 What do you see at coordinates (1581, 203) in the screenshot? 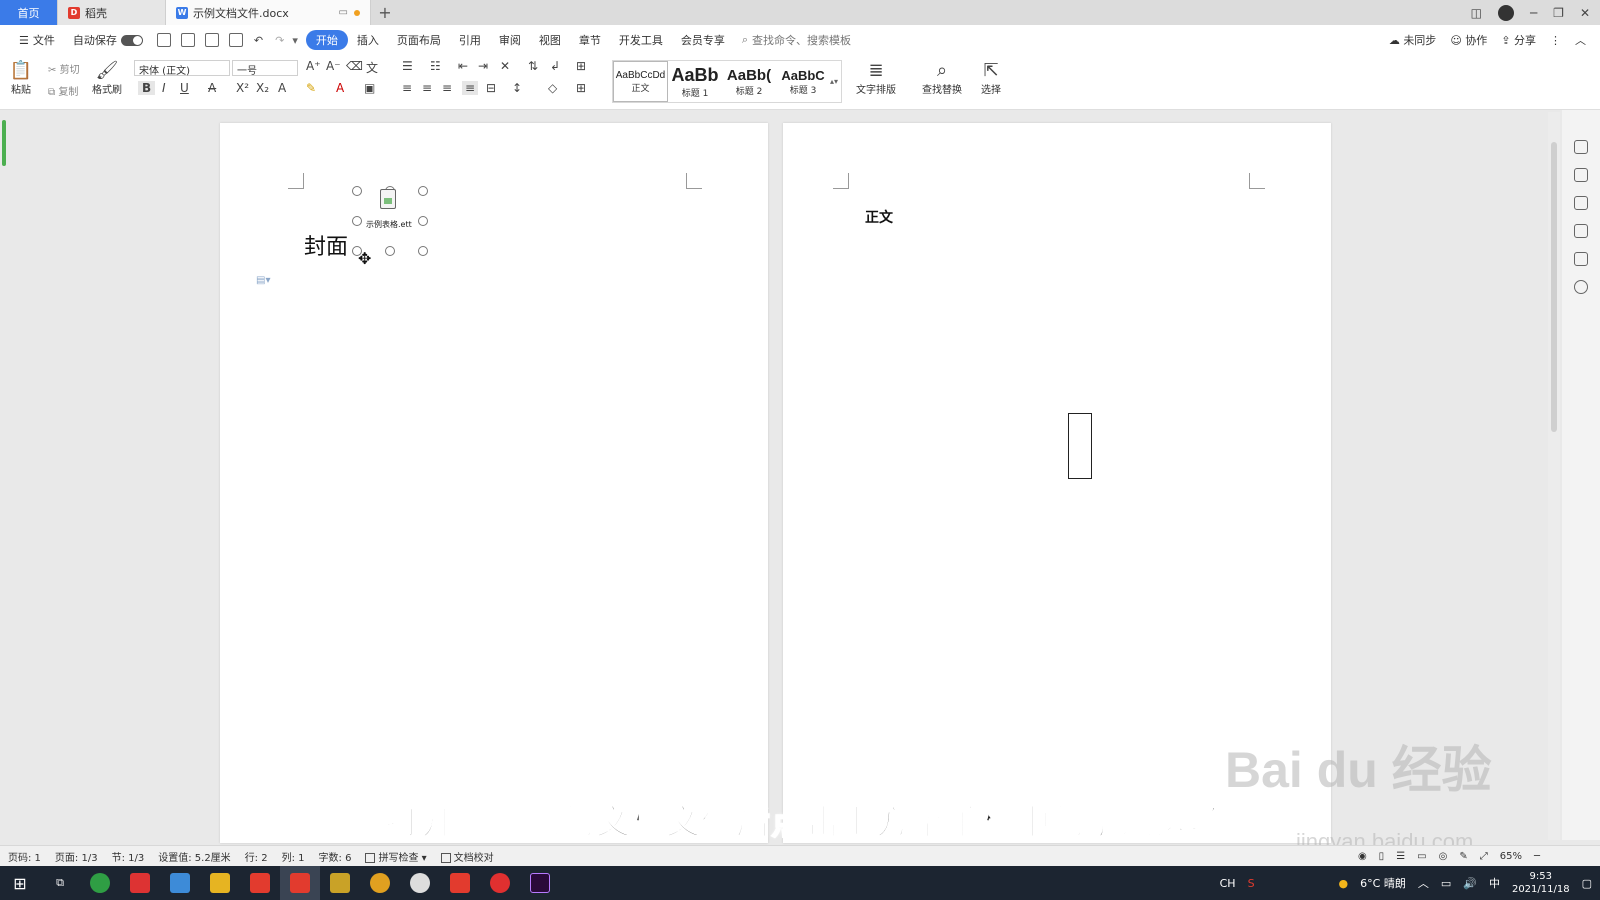
I see `select-panel-icon` at bounding box center [1581, 203].